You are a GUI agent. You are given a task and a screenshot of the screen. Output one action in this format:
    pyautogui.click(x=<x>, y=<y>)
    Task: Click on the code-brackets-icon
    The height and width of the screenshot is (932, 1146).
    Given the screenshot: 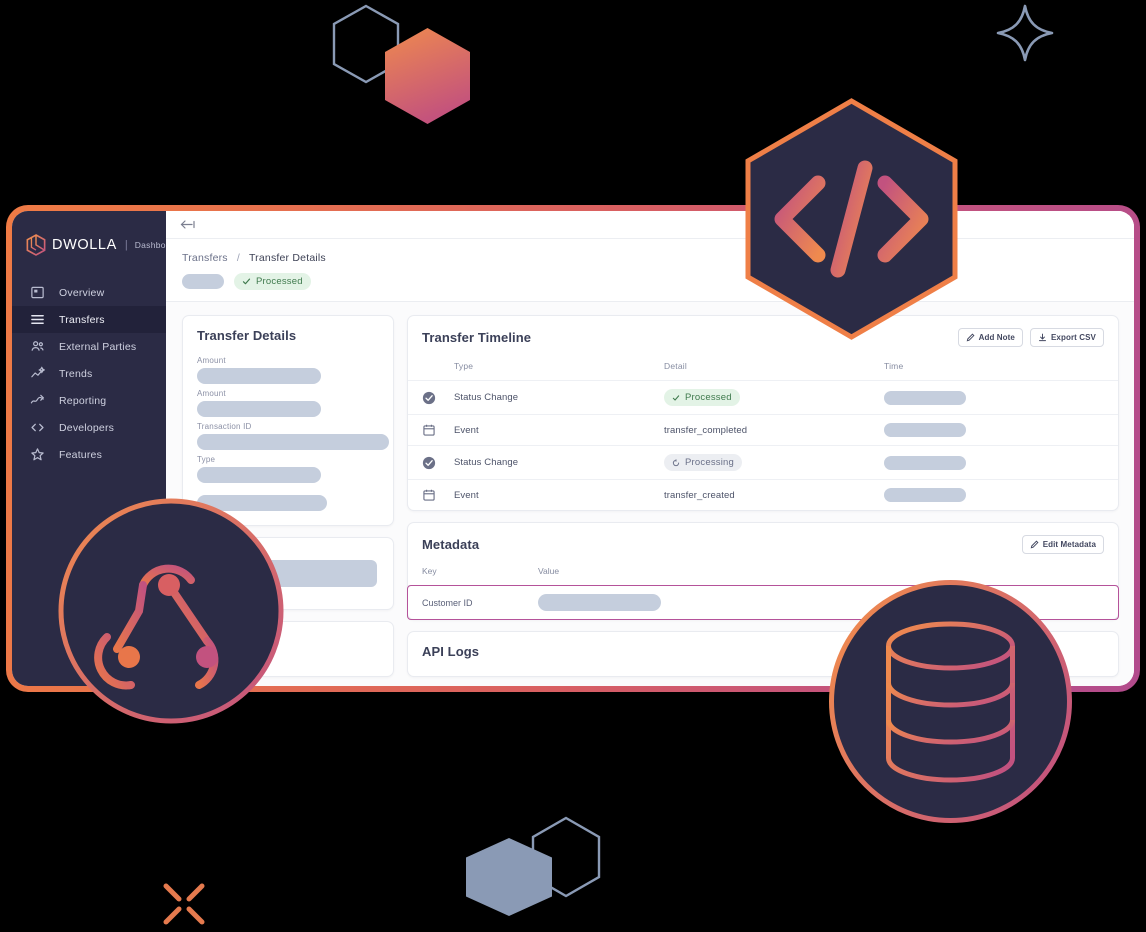 What is the action you would take?
    pyautogui.click(x=37, y=427)
    